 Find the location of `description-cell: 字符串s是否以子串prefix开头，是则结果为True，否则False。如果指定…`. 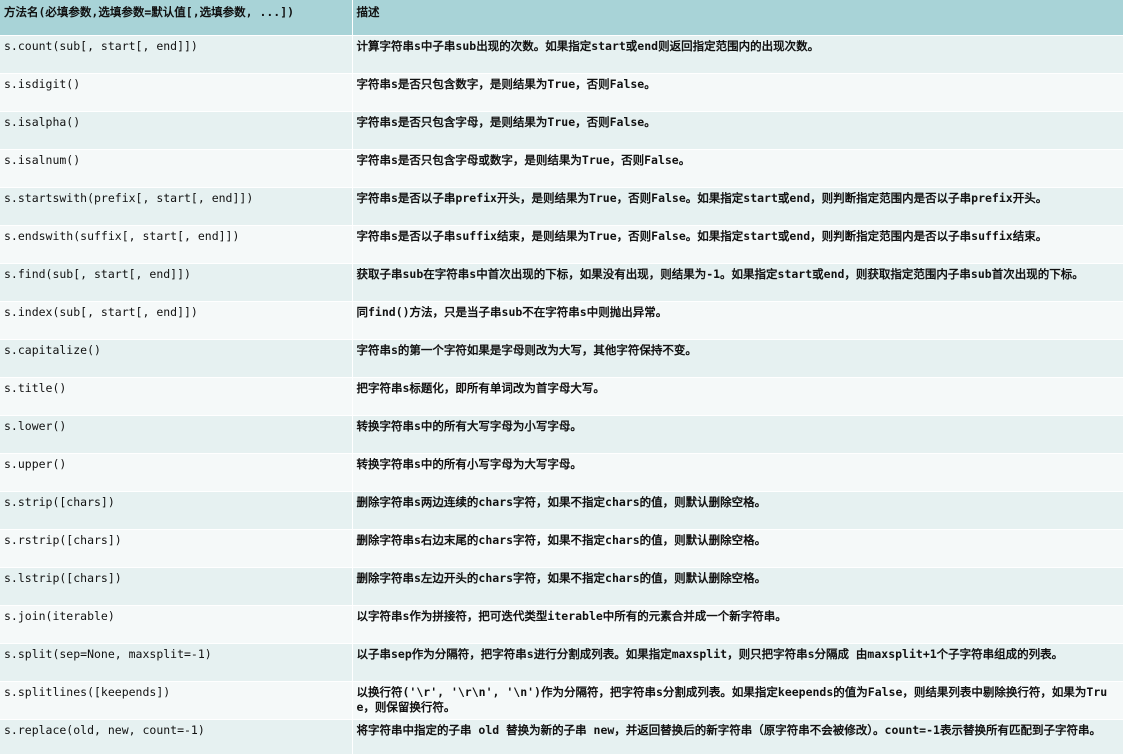

description-cell: 字符串s是否以子串prefix开头，是则结果为True，否则False。如果指定… is located at coordinates (737, 206).